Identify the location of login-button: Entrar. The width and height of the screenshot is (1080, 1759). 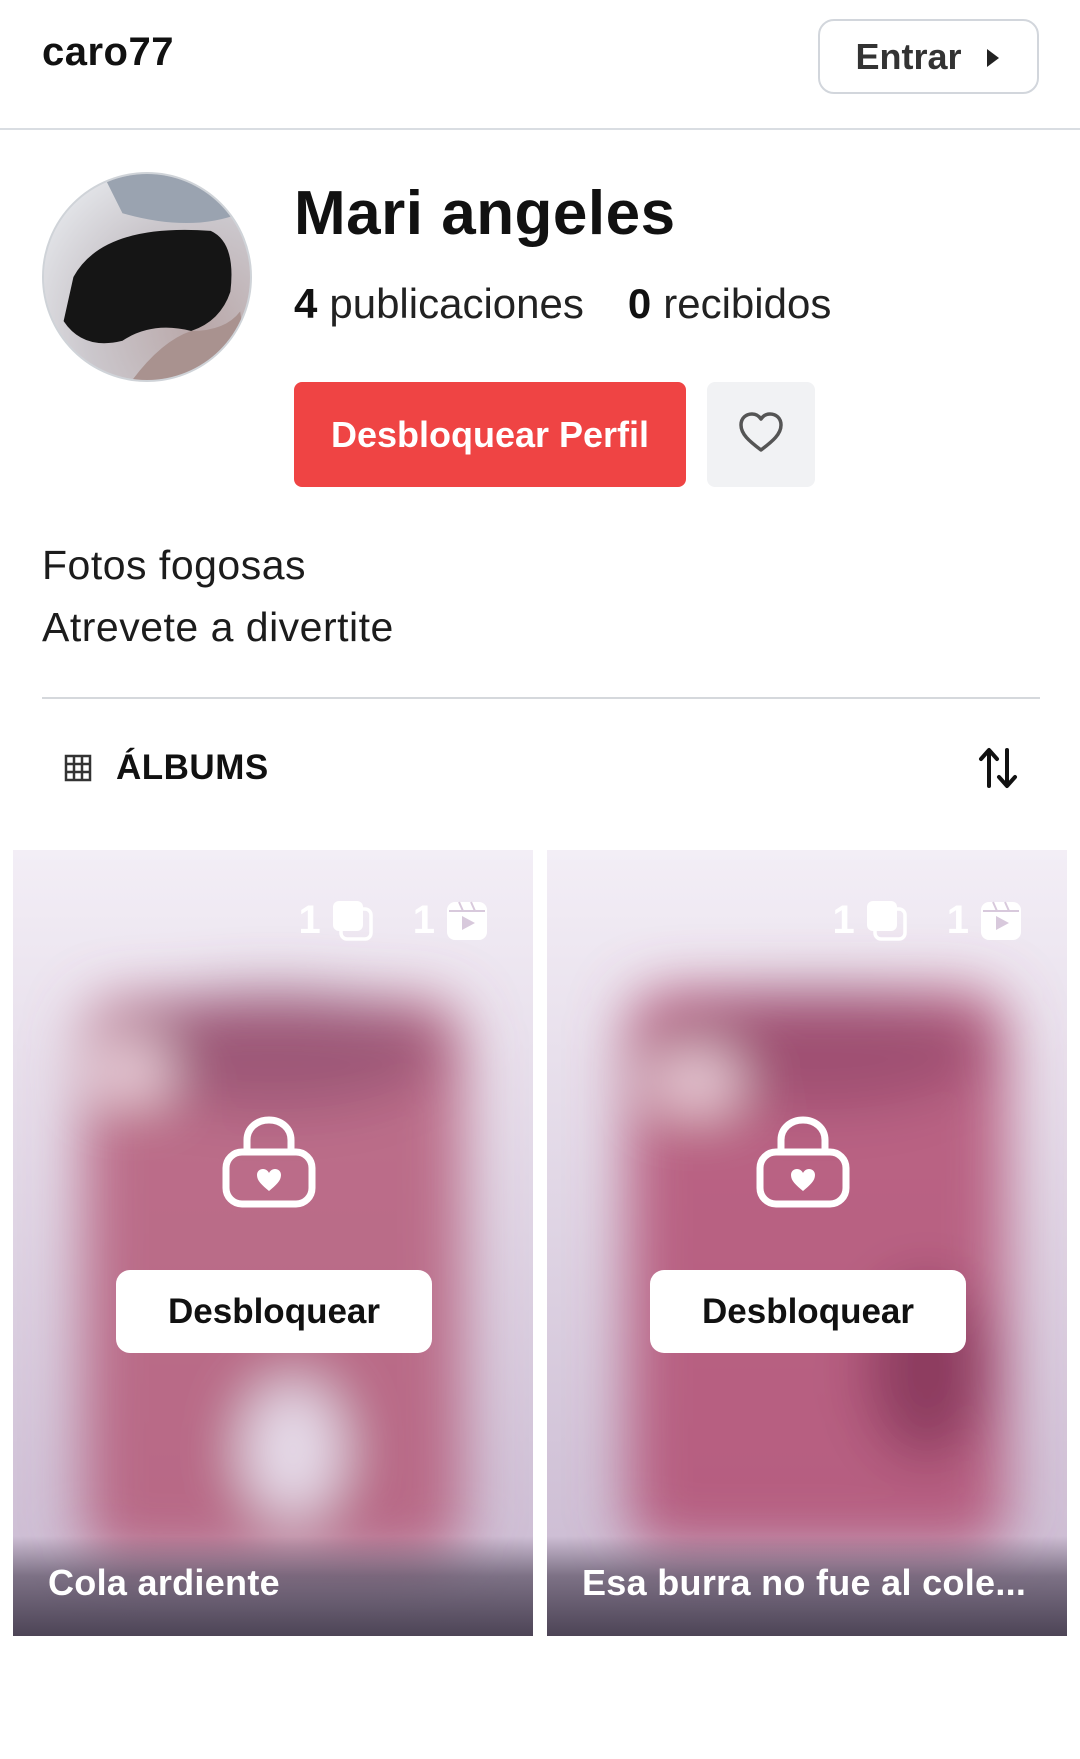
(928, 56).